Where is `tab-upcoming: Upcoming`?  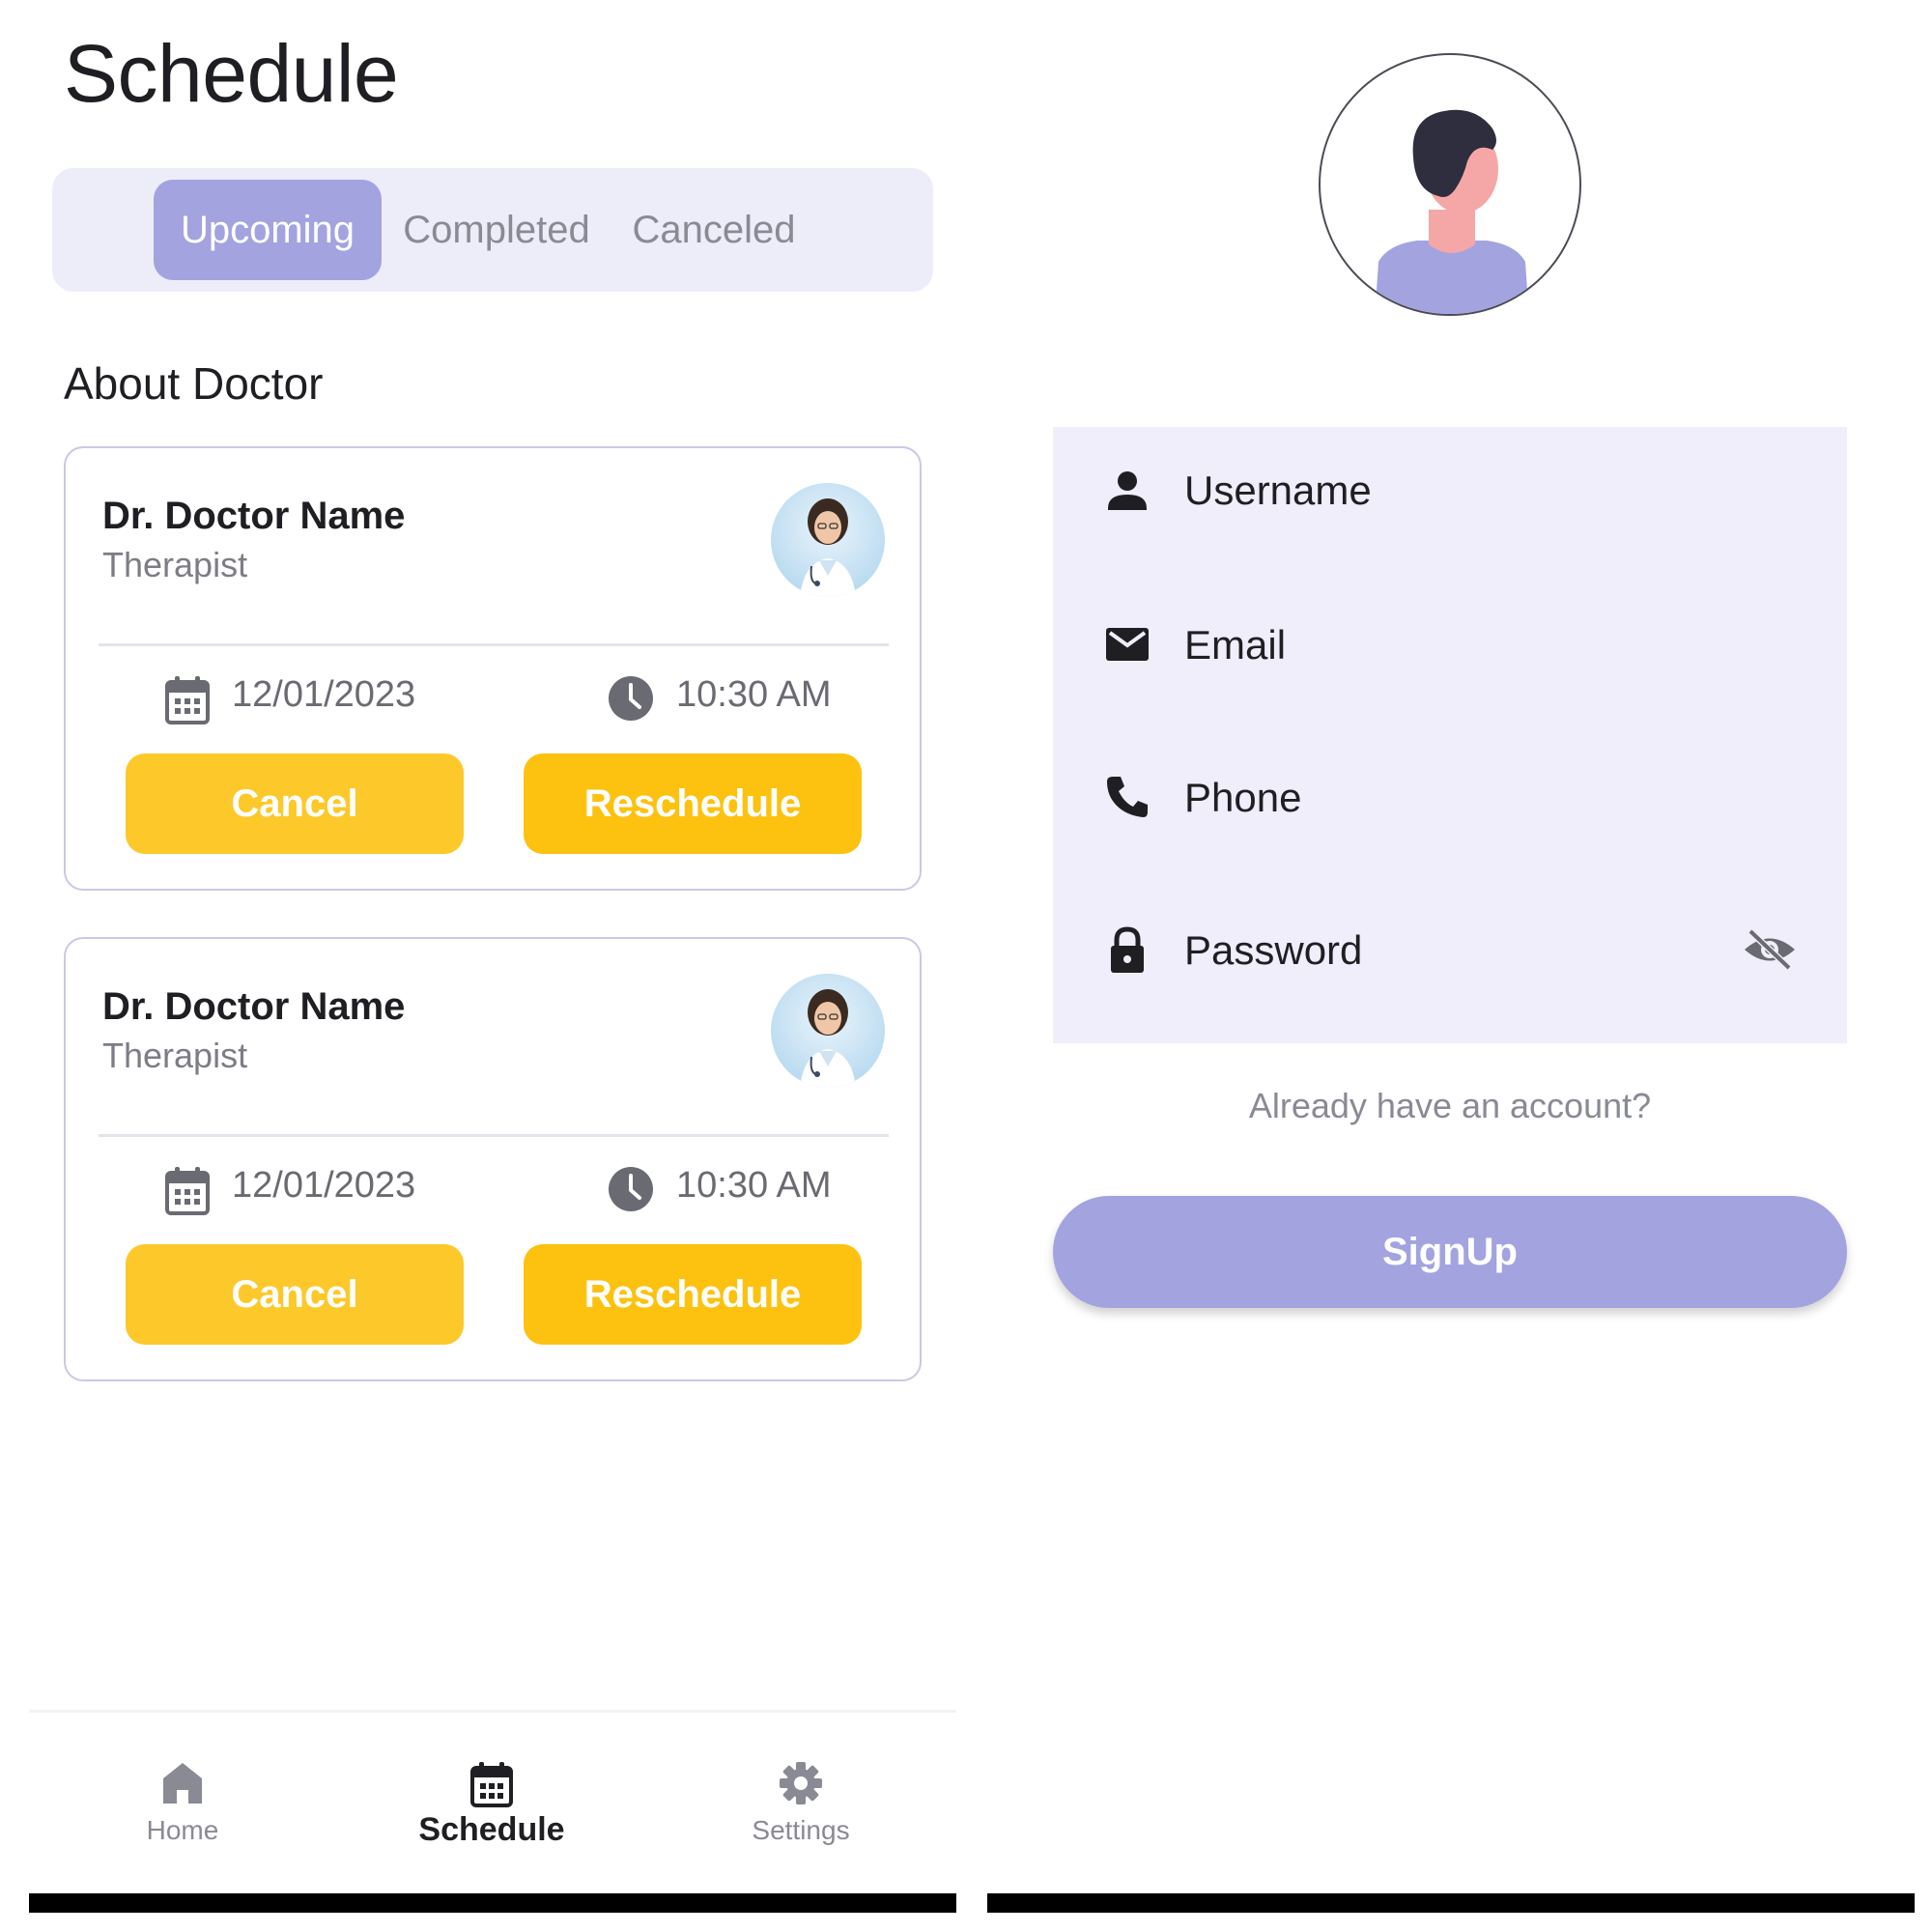
tab-upcoming: Upcoming is located at coordinates (268, 230).